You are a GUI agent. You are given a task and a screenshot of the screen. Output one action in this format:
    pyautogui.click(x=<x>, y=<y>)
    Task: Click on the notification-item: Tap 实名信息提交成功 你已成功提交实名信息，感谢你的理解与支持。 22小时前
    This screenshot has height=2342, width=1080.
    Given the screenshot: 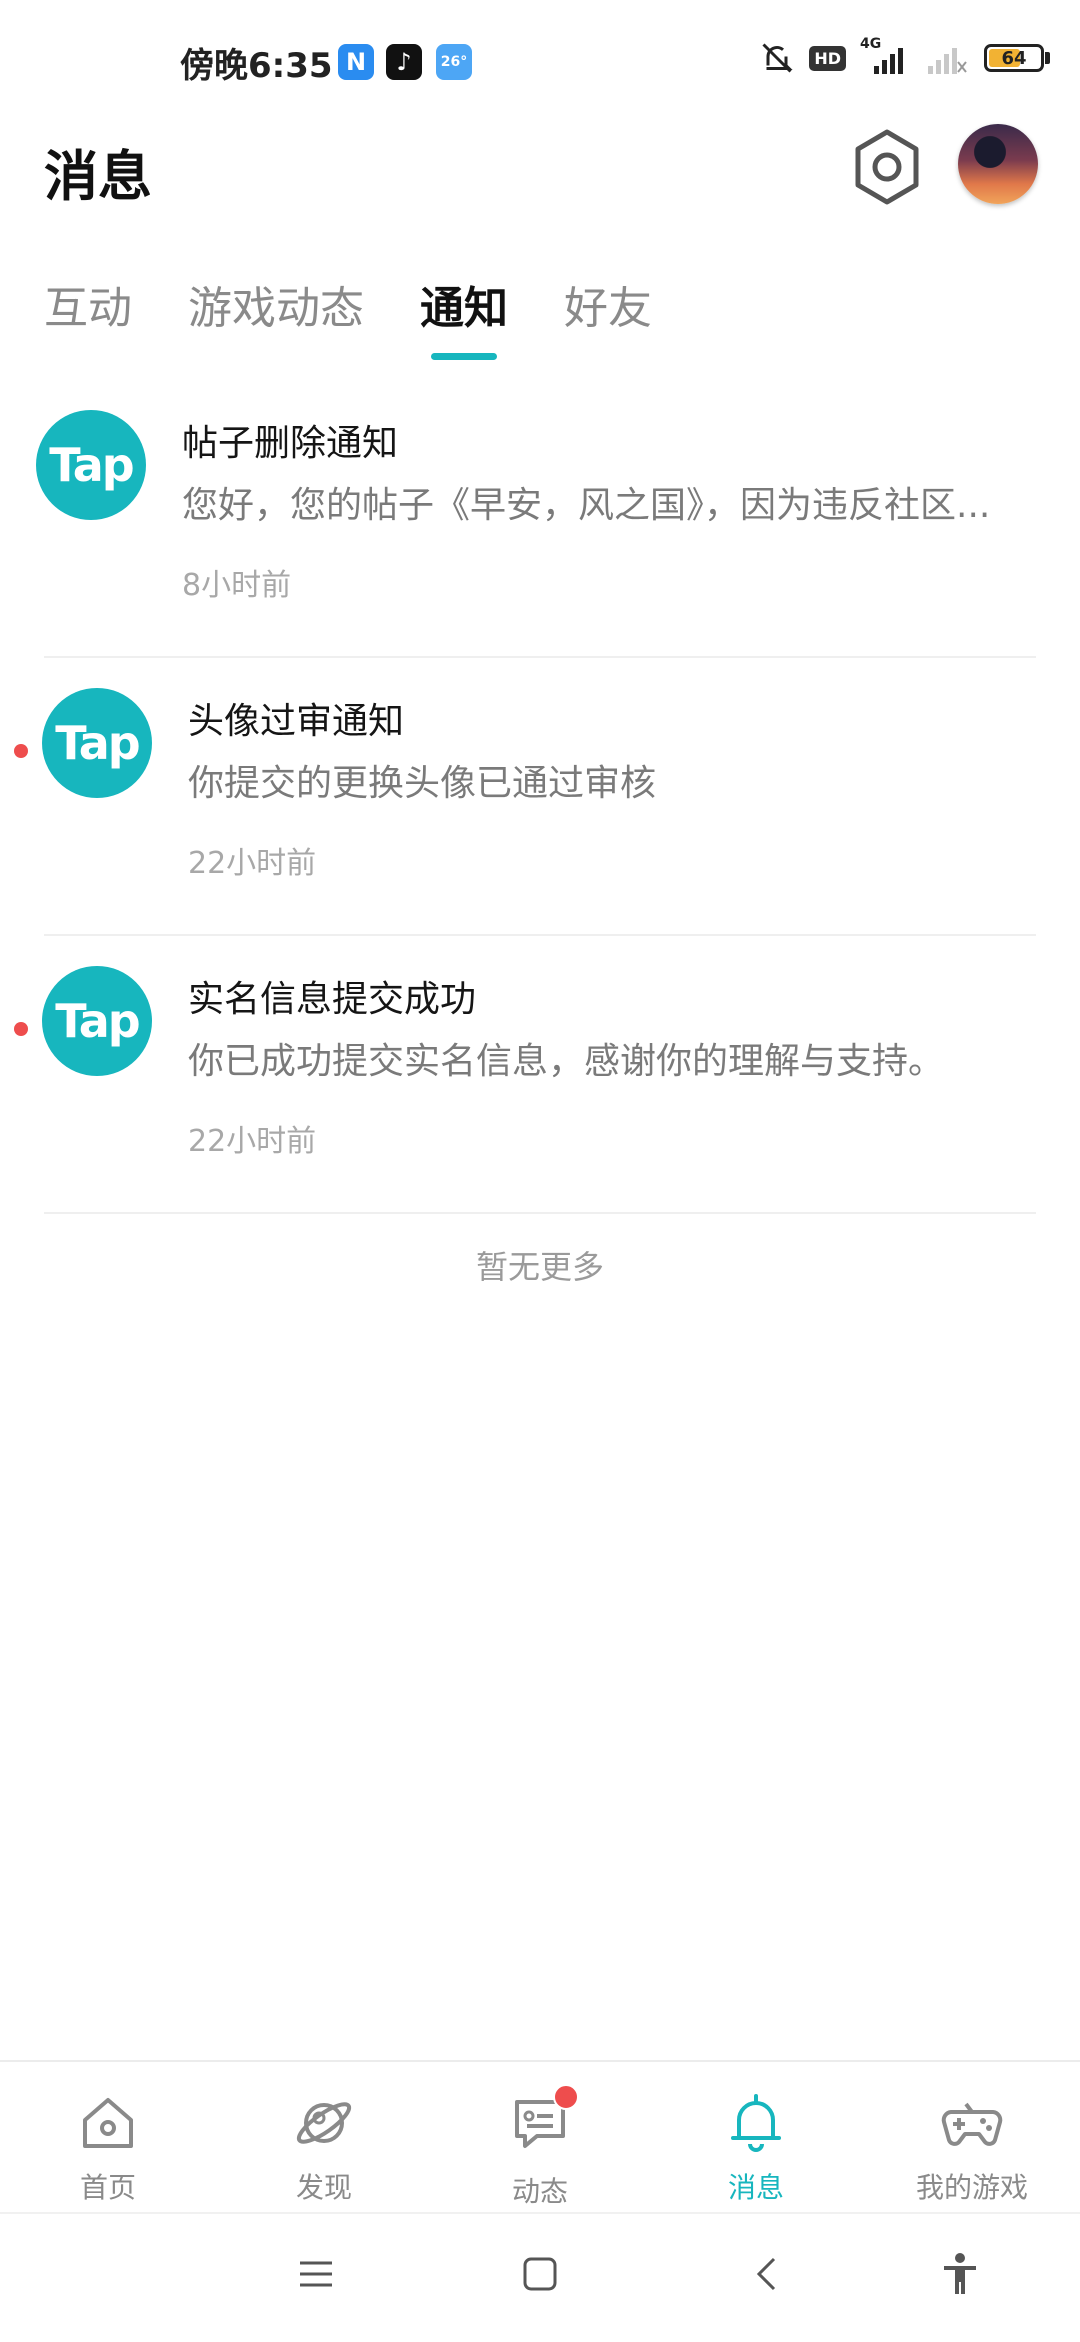 What is the action you would take?
    pyautogui.click(x=540, y=1075)
    